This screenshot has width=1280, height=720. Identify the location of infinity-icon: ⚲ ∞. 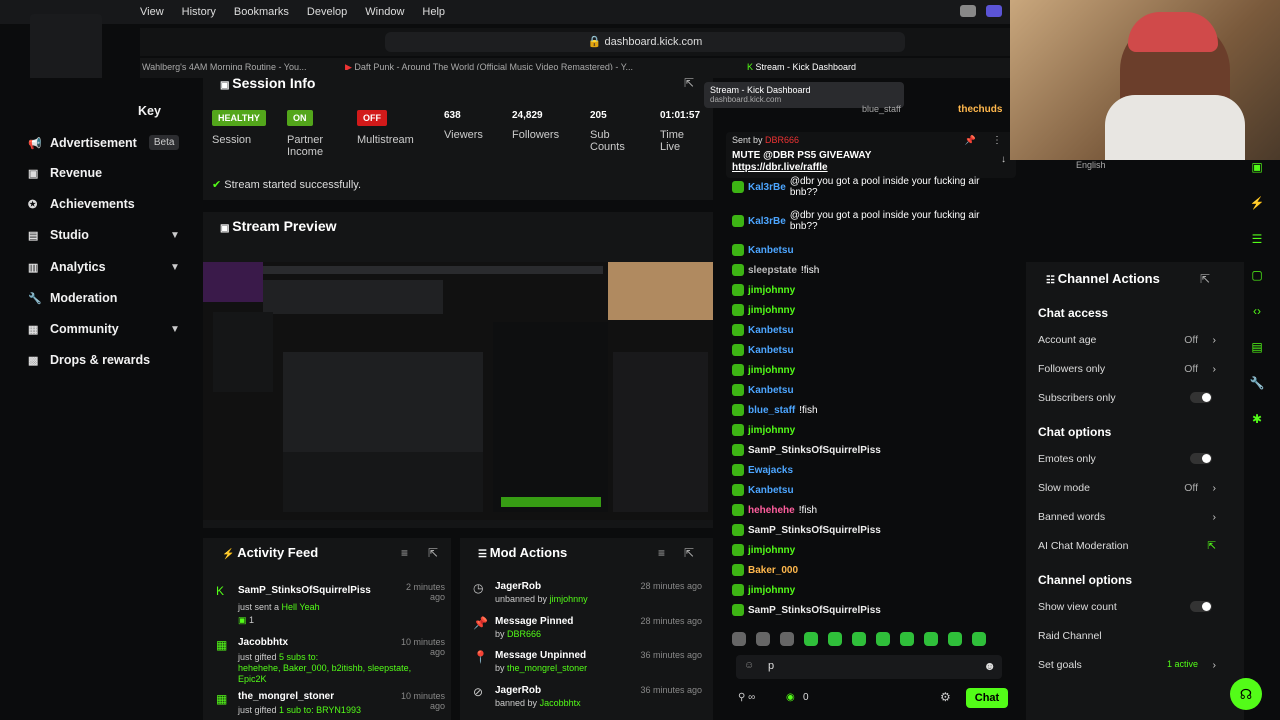
(746, 697).